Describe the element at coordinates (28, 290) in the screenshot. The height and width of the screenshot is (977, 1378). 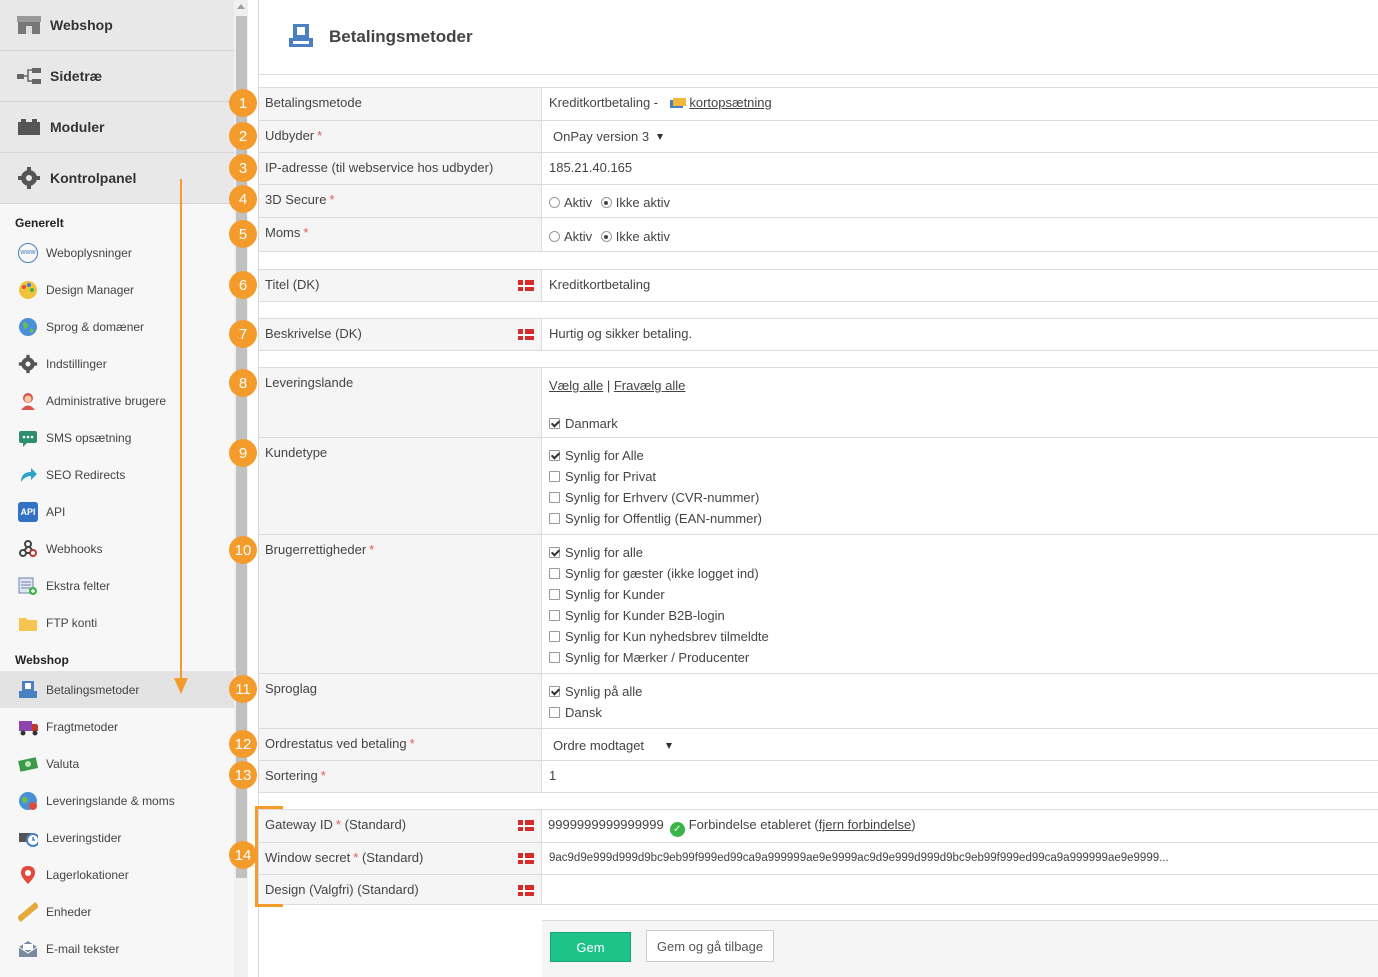
I see `palette-icon` at that location.